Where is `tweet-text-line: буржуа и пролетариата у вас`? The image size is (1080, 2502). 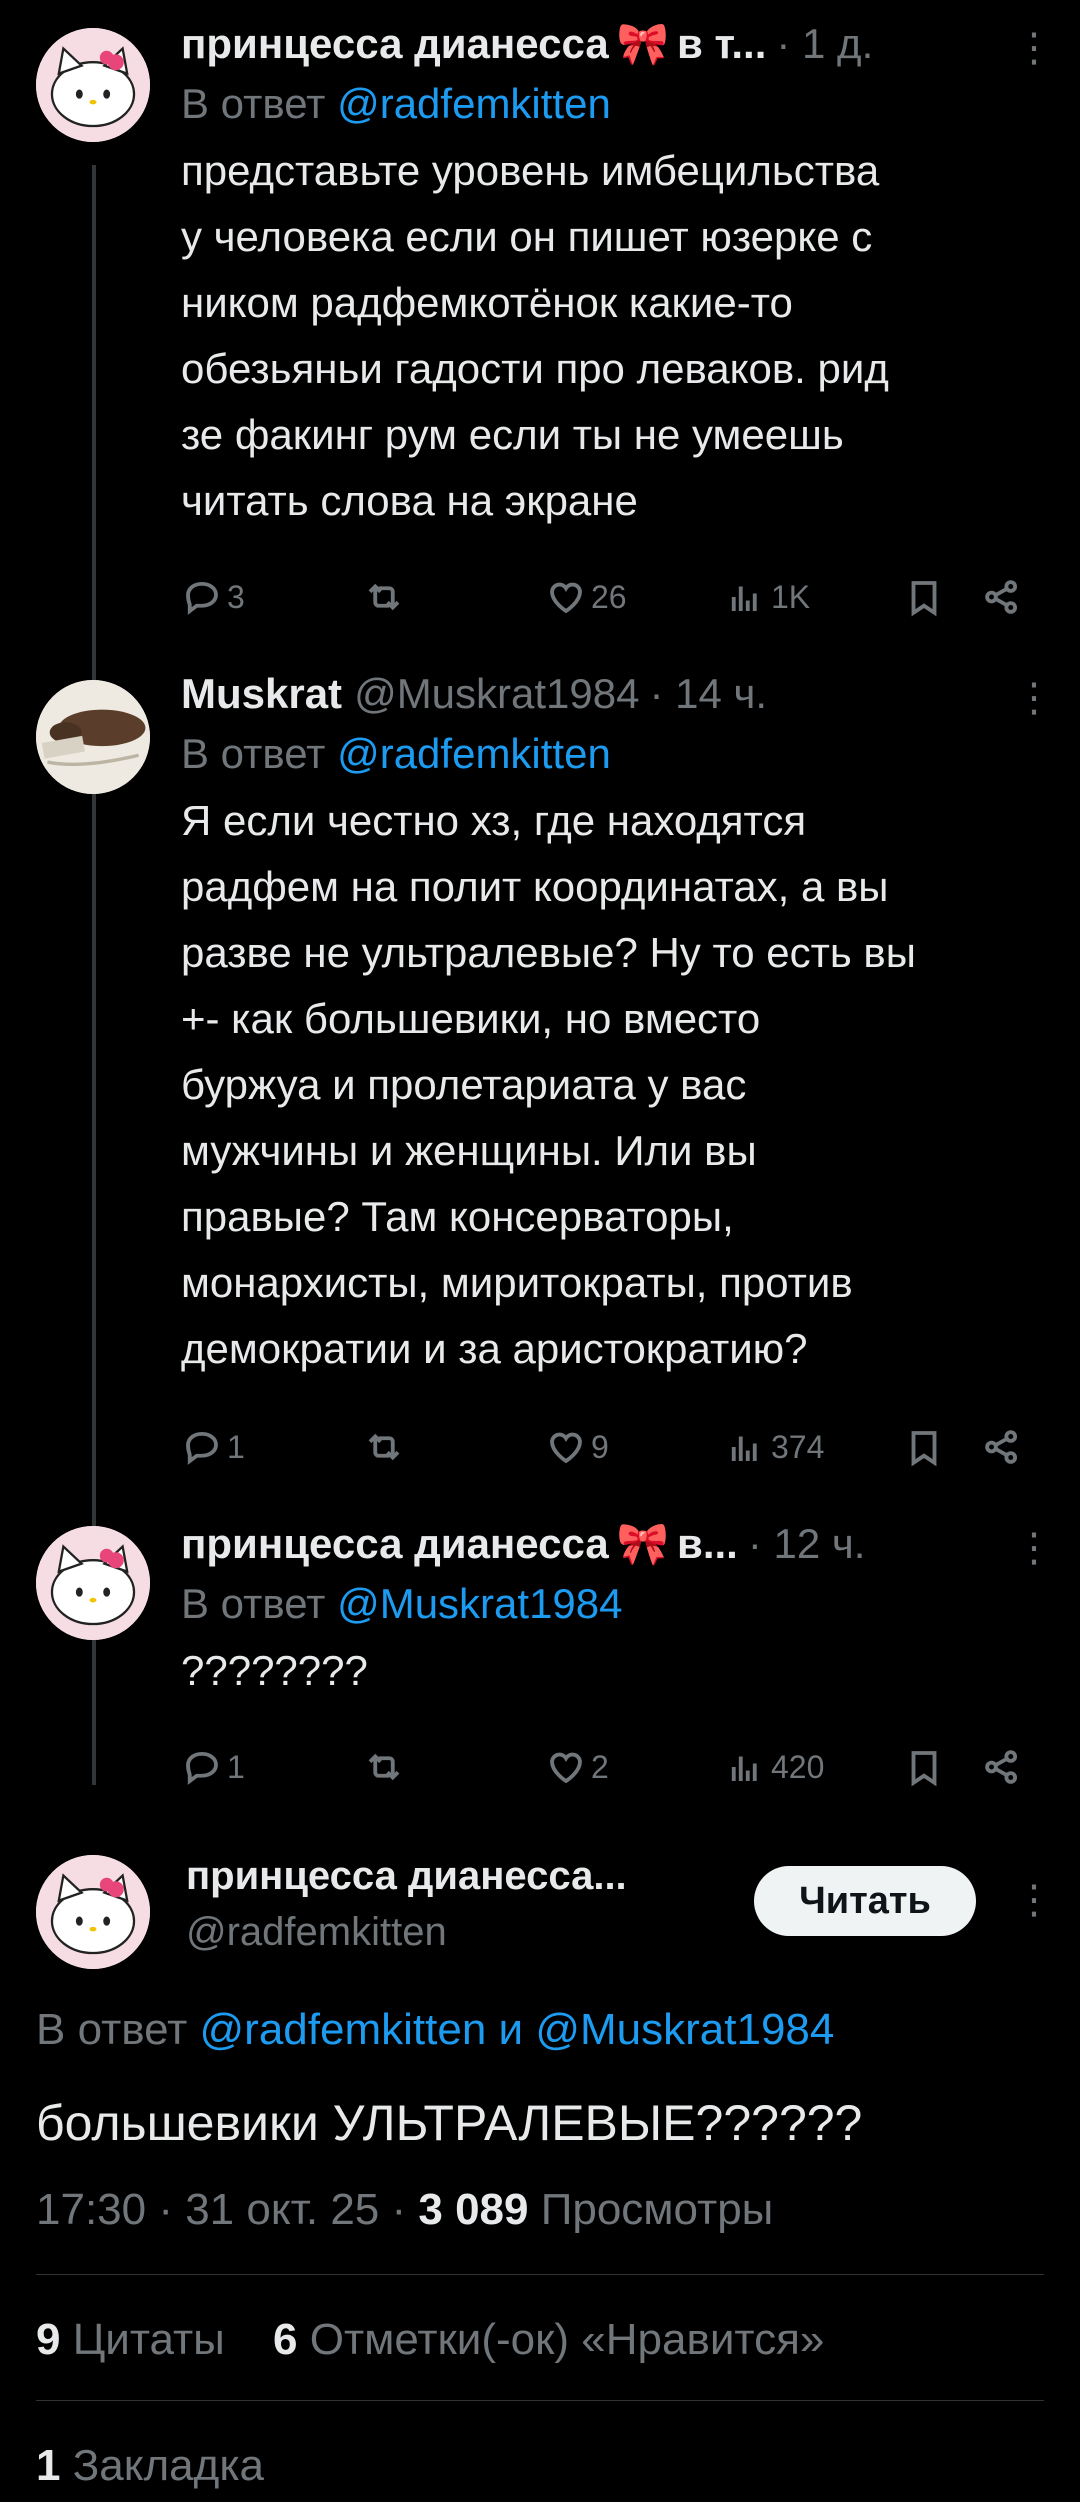
tweet-text-line: буржуа и пролетариата у вас is located at coordinates (464, 1084).